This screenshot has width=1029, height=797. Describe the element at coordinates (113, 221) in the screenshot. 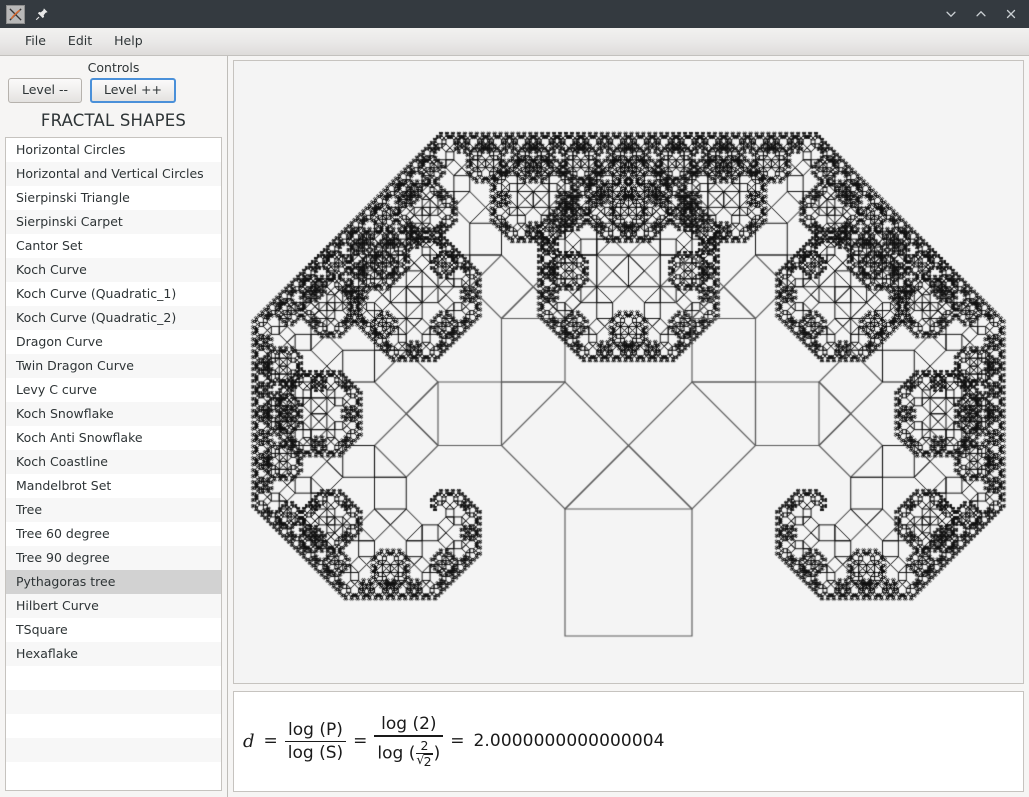

I see `list-item: Sierpinski Carpet` at that location.